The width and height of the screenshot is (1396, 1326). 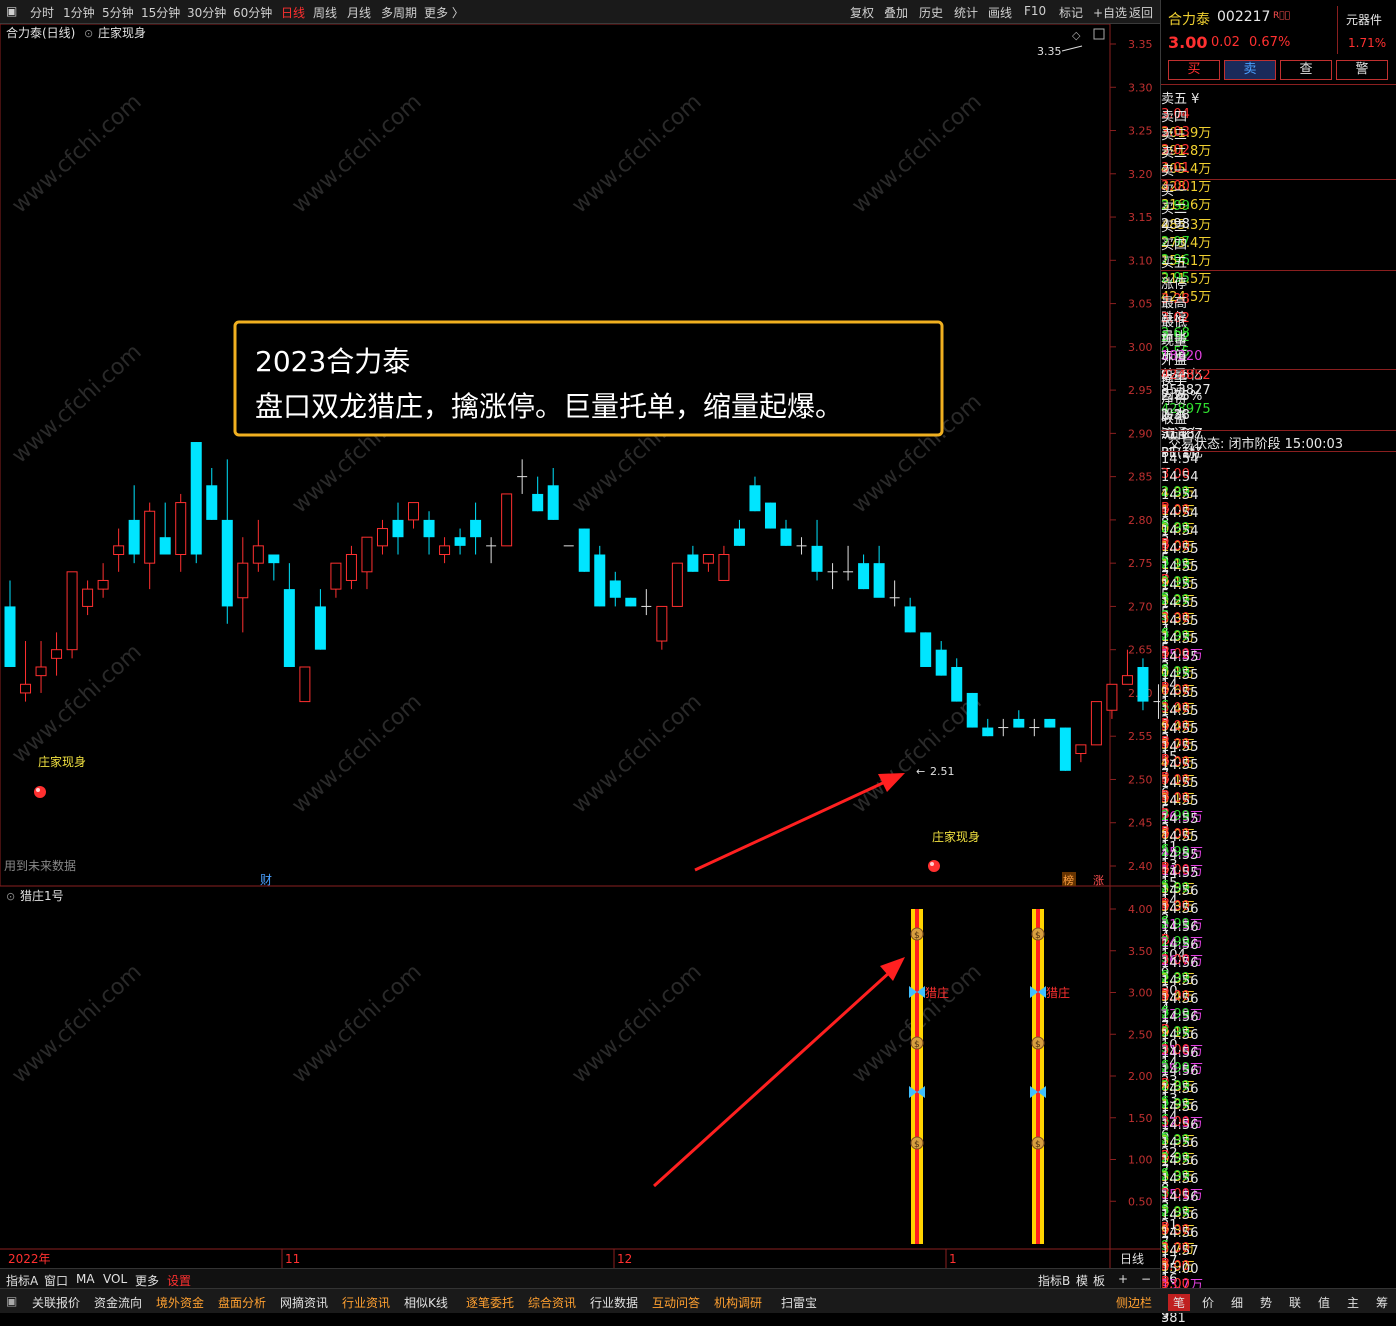 I want to click on toolbar-right-btn-0: 复权, so click(x=862, y=12).